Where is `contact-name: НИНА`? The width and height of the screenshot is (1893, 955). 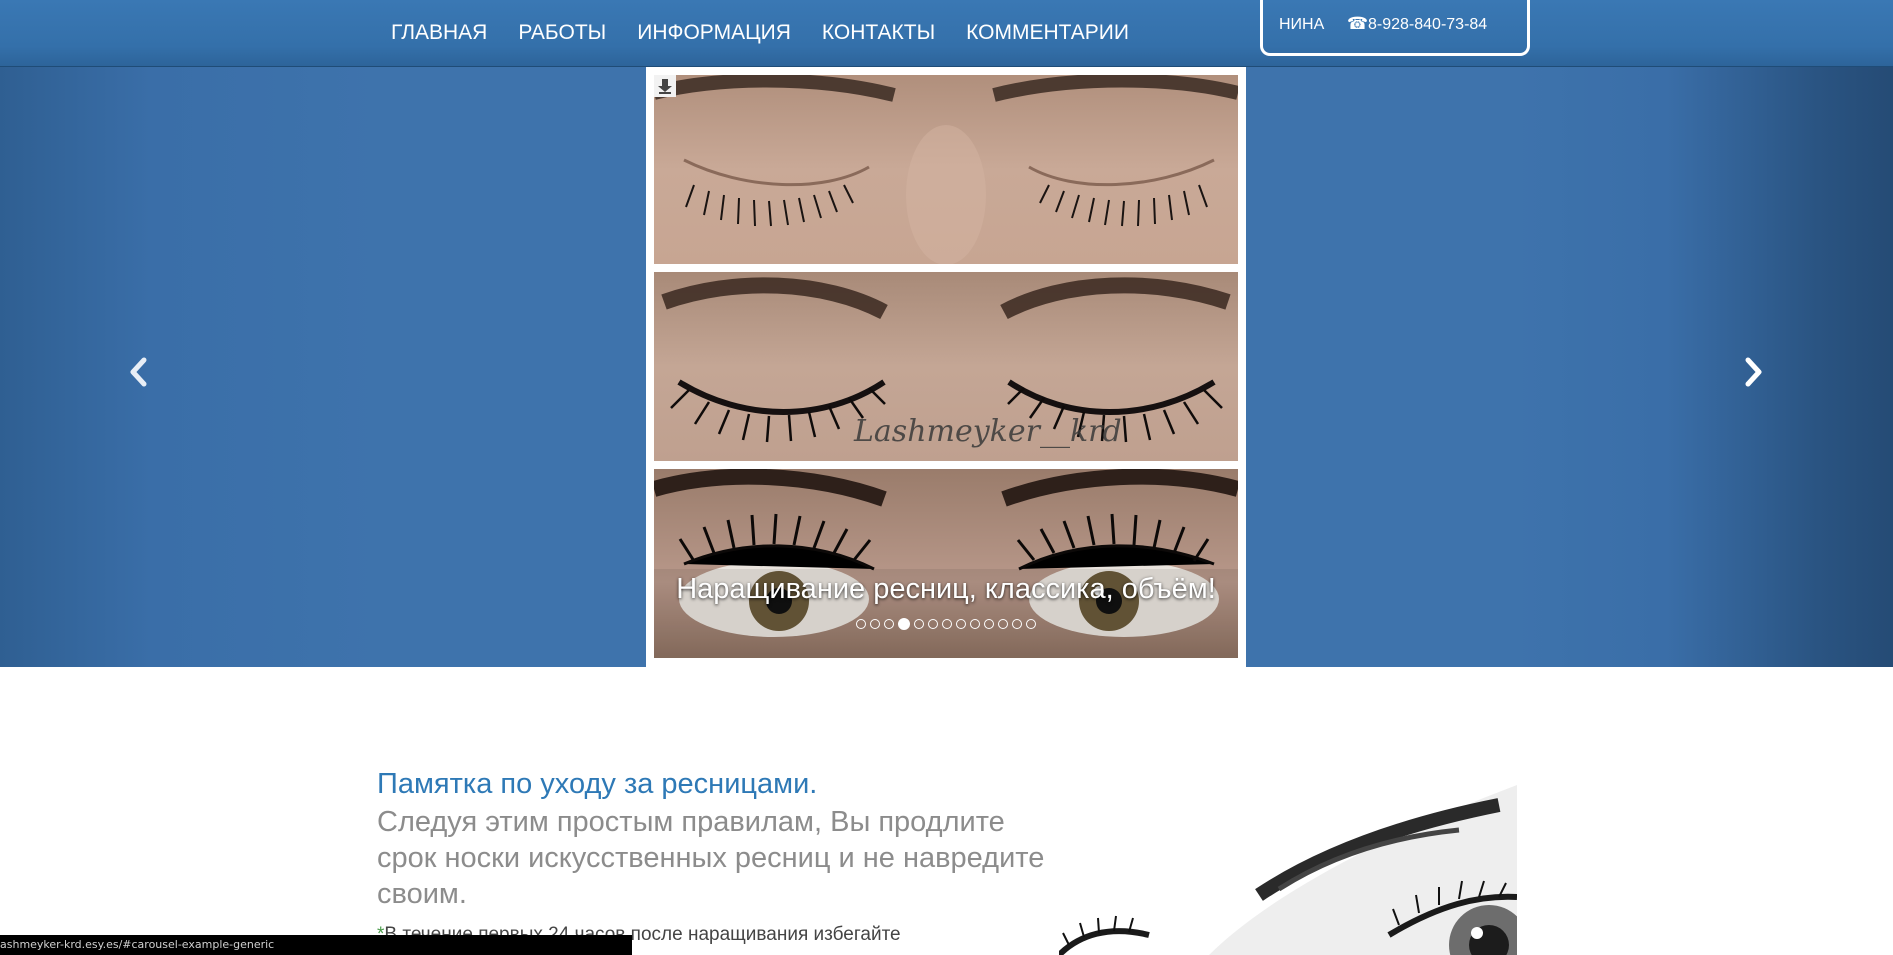 contact-name: НИНА is located at coordinates (1302, 24).